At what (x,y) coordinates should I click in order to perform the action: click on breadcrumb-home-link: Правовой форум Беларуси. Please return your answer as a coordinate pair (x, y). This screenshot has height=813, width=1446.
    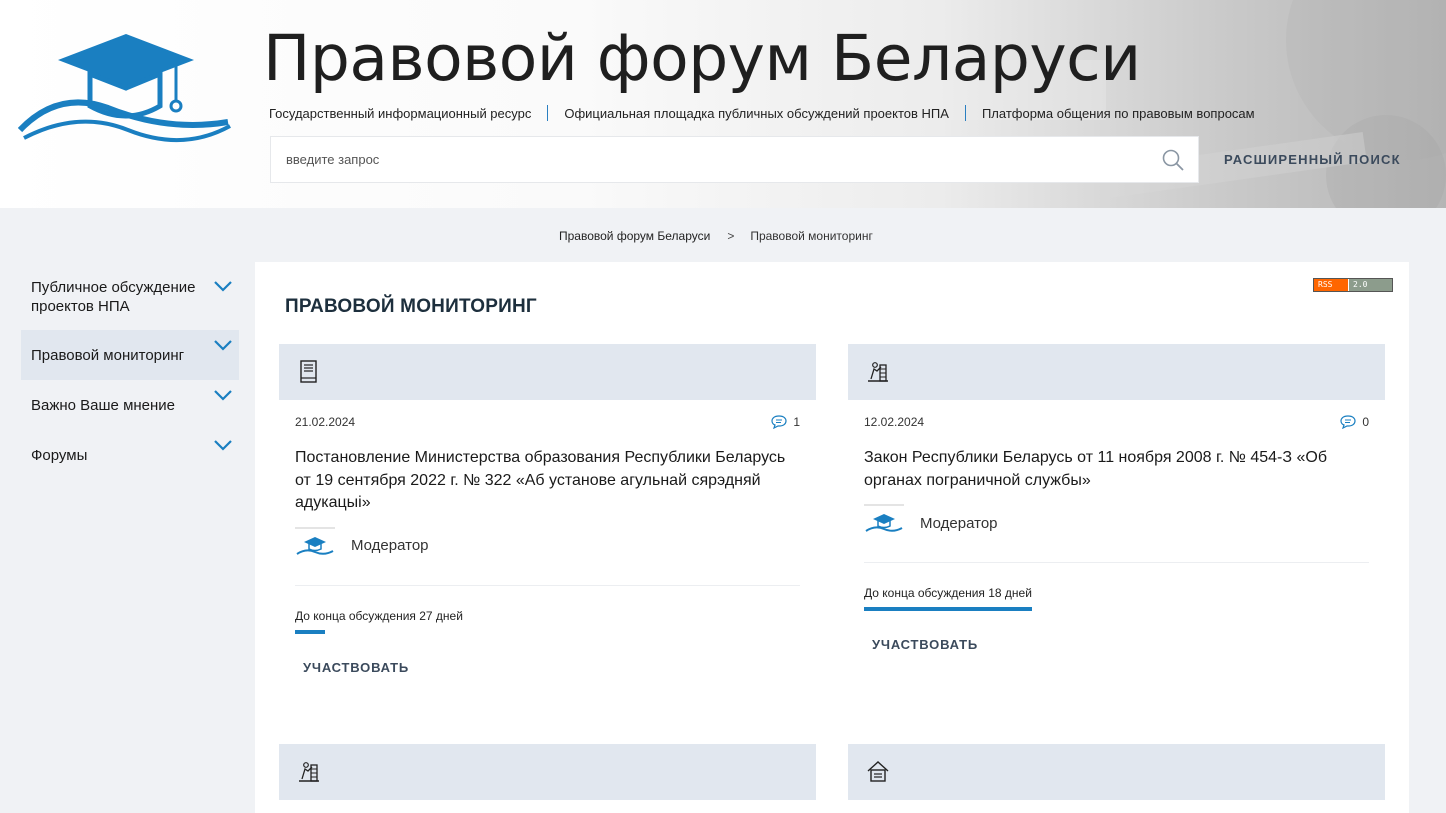
    Looking at the image, I should click on (634, 236).